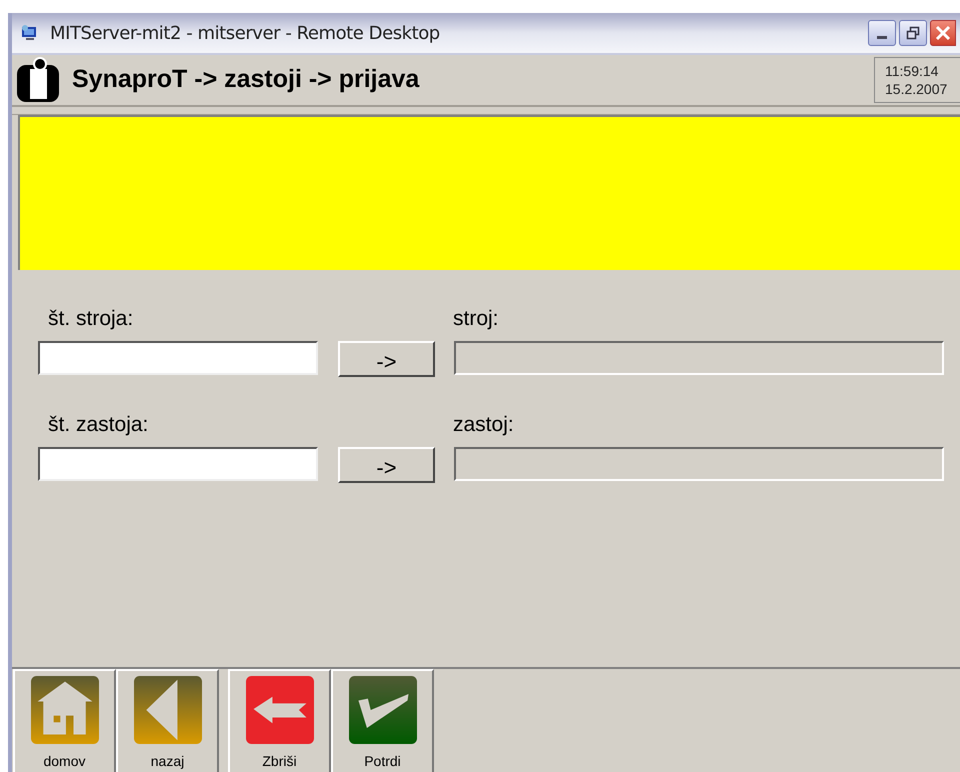  I want to click on arrow-left-icon, so click(280, 710).